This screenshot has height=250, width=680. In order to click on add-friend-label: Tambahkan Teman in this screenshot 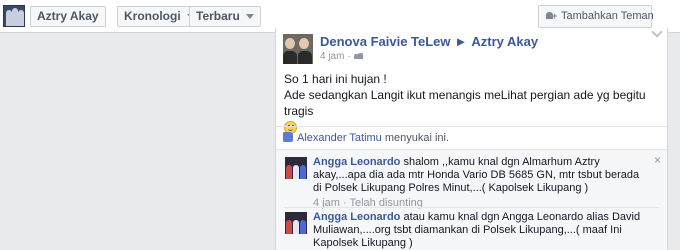, I will do `click(607, 16)`.